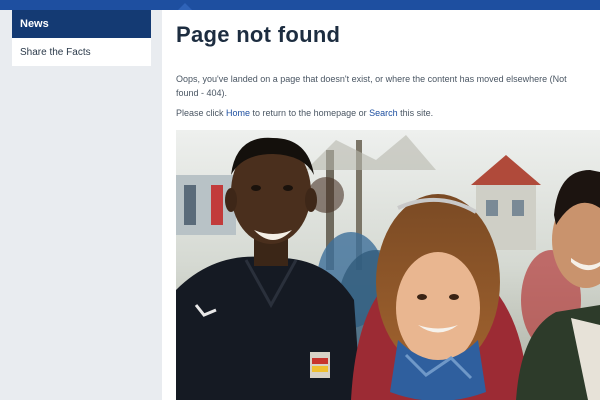  What do you see at coordinates (81, 24) in the screenshot?
I see `sidebar-item-news: News` at bounding box center [81, 24].